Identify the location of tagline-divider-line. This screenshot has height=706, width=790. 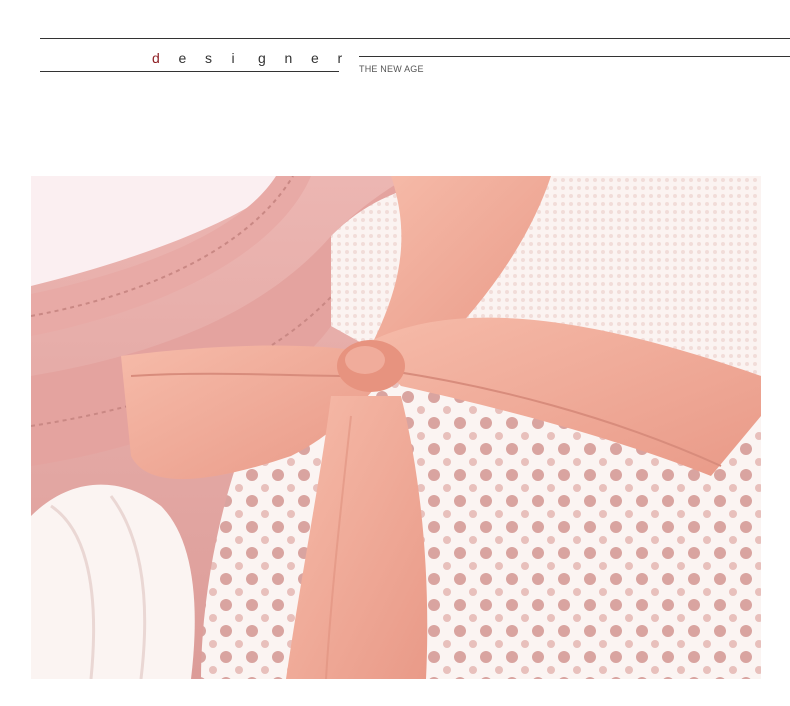
(574, 56).